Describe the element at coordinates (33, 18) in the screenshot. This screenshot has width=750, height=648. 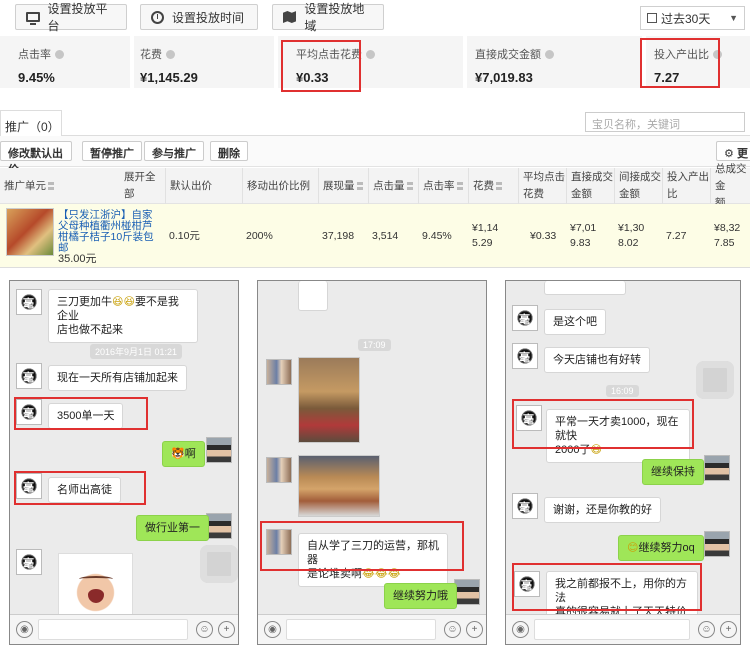
I see `monitor-icon` at that location.